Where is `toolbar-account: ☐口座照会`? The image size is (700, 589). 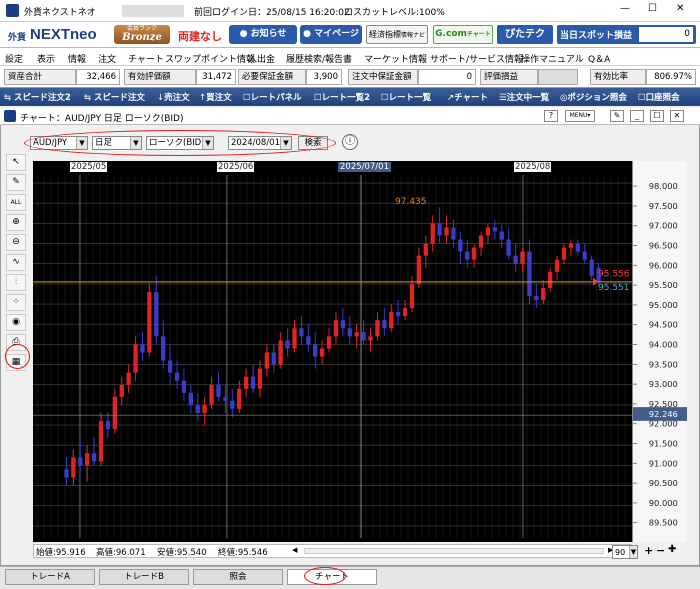 toolbar-account: ☐口座照会 is located at coordinates (659, 97).